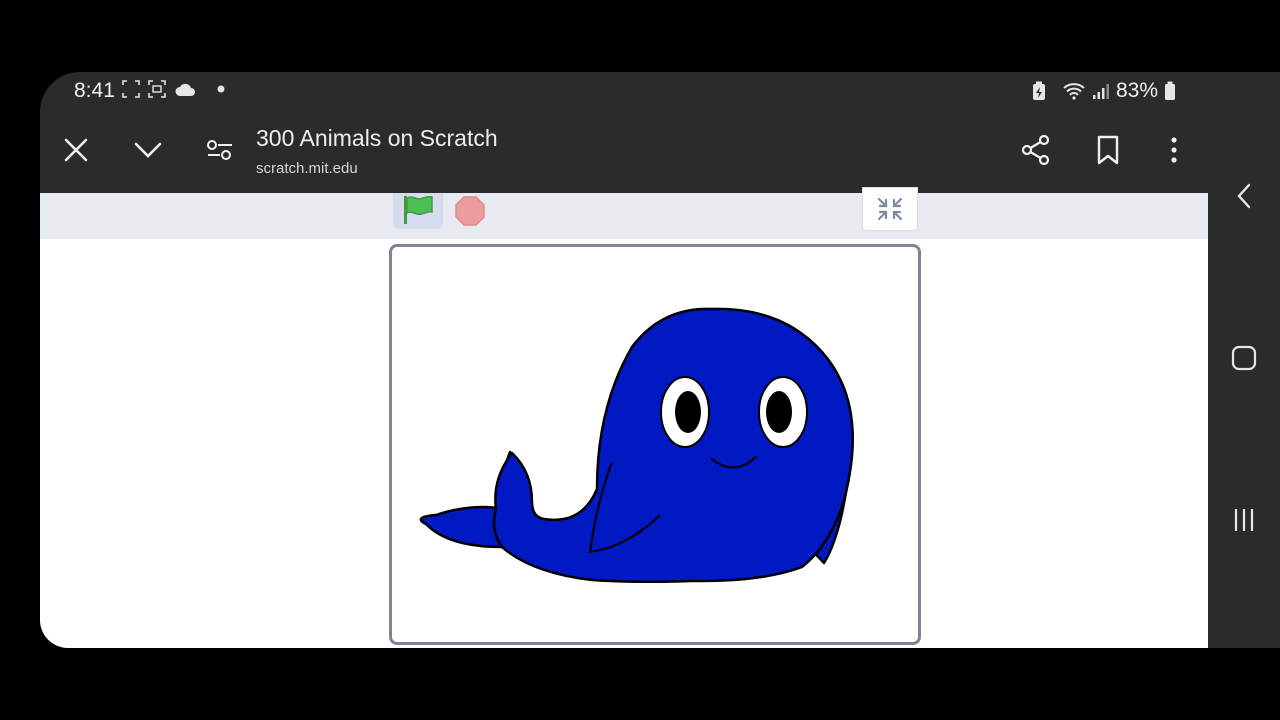 This screenshot has width=1280, height=720. I want to click on green-flag-button, so click(418, 211).